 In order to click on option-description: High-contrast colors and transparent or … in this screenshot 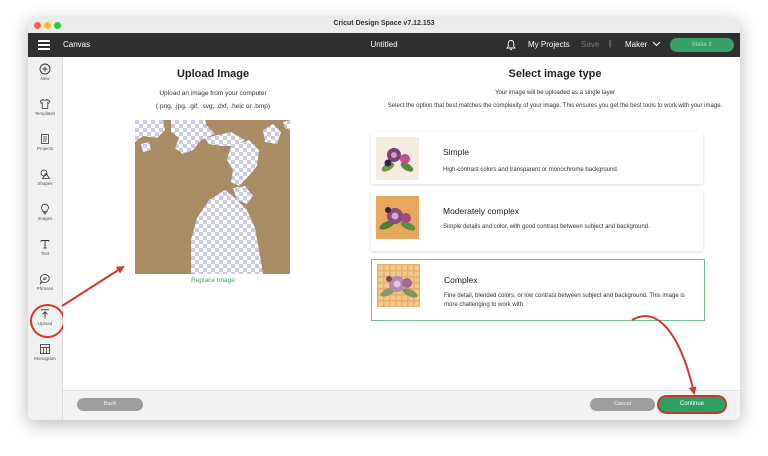, I will do `click(531, 170)`.